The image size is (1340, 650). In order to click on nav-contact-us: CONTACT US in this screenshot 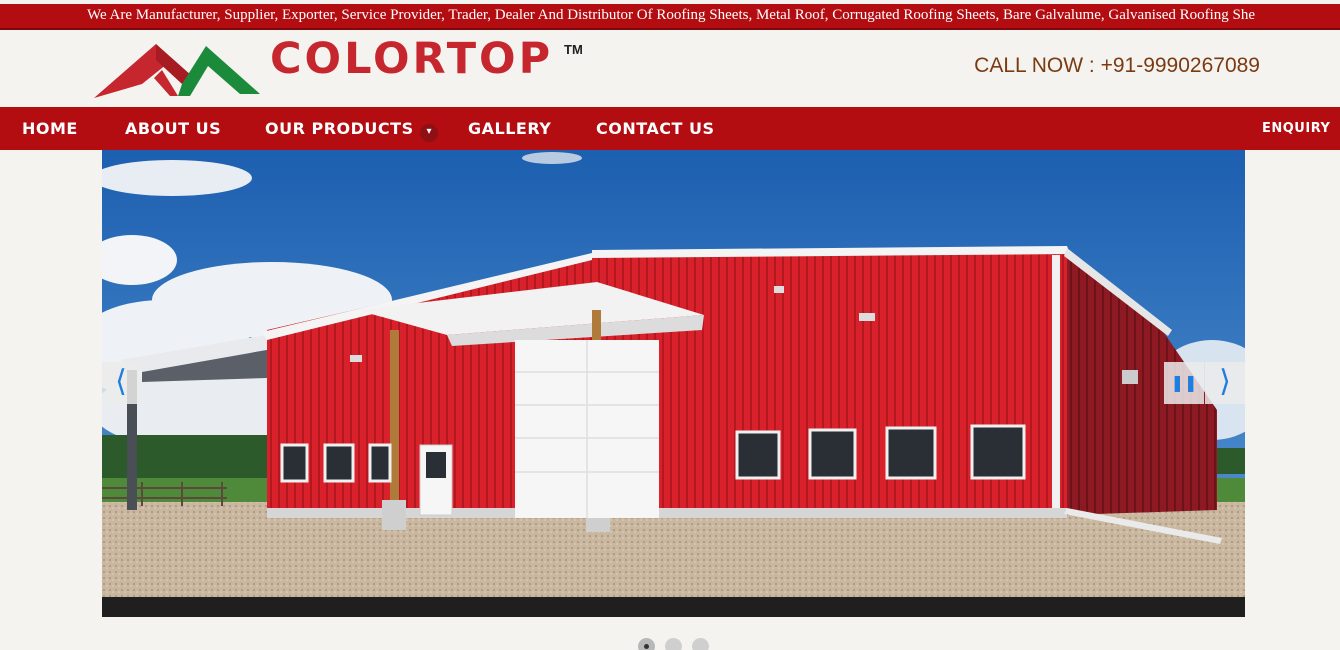, I will do `click(655, 129)`.